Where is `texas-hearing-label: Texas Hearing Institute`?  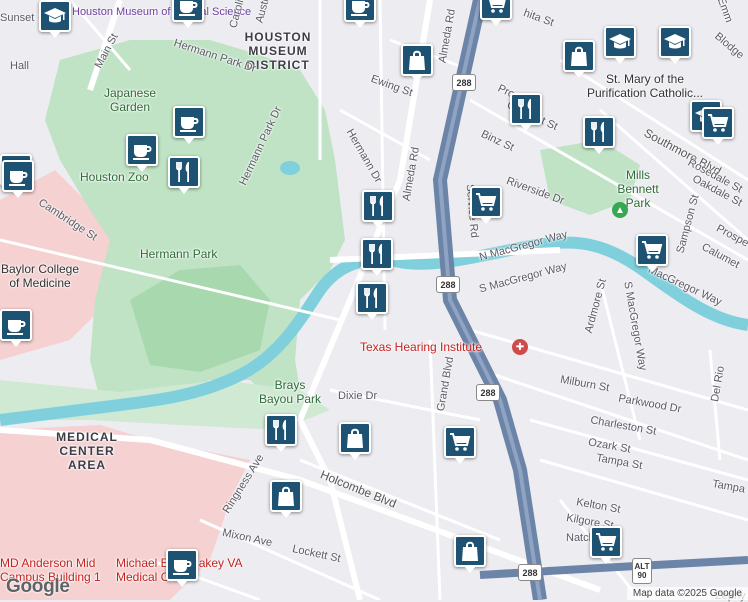
texas-hearing-label: Texas Hearing Institute is located at coordinates (421, 347).